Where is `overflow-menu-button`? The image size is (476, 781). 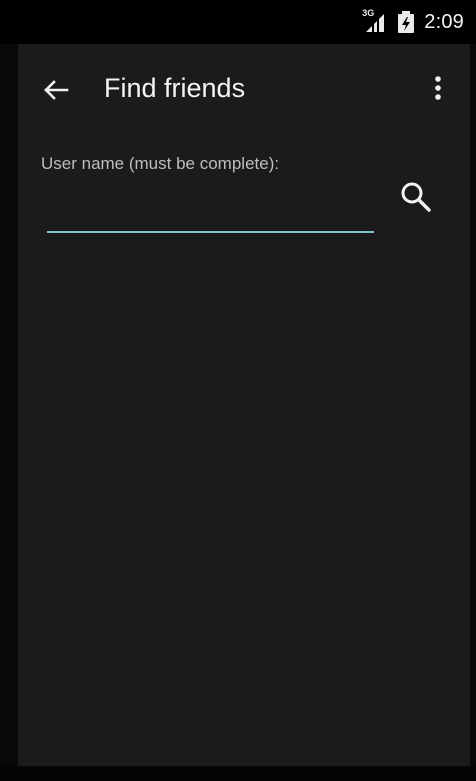 overflow-menu-button is located at coordinates (438, 88).